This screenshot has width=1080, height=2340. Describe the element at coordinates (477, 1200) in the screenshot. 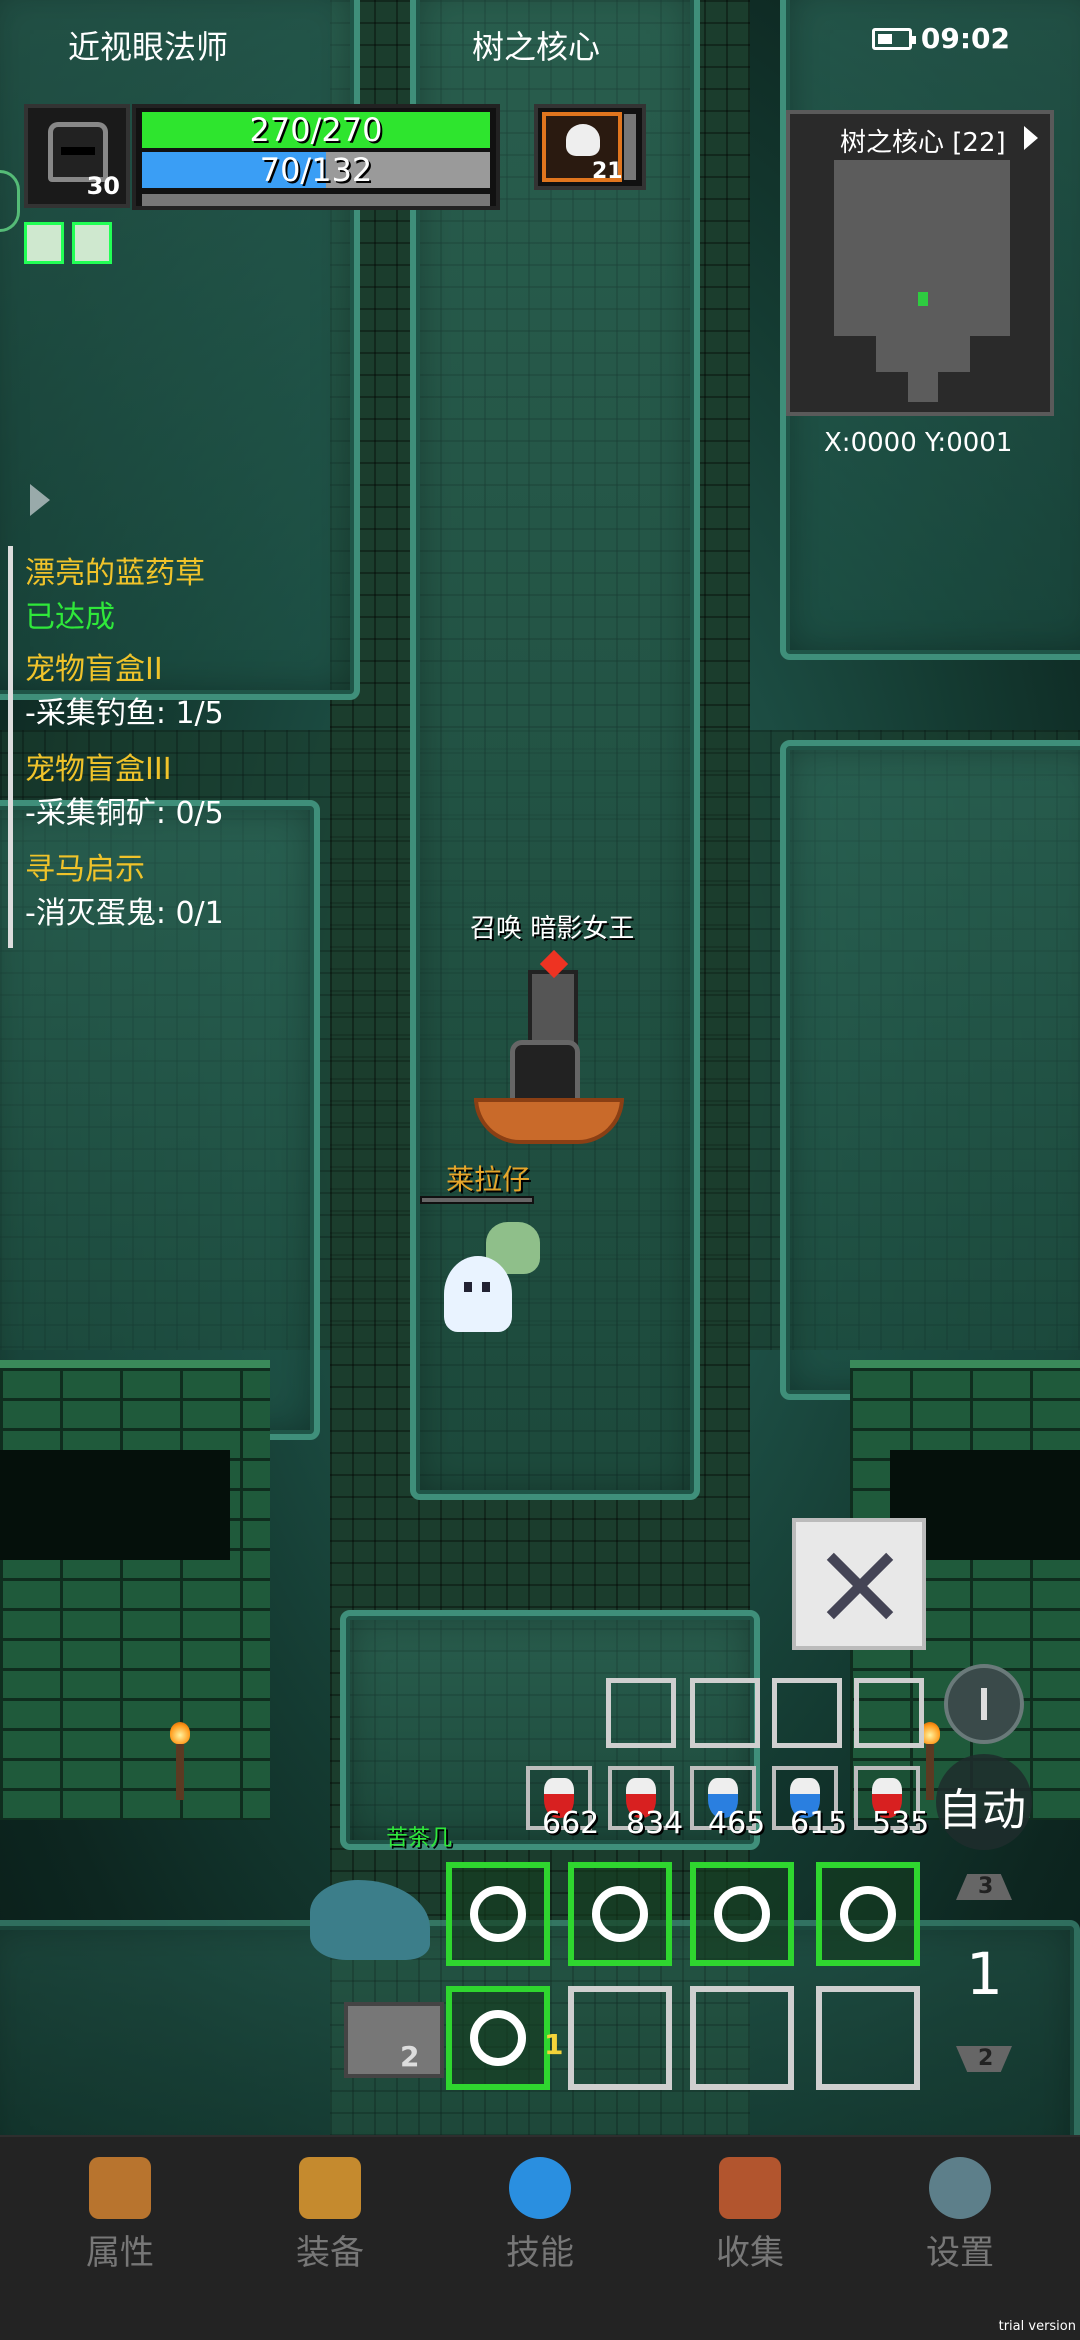

I see `npc-health-bar` at that location.